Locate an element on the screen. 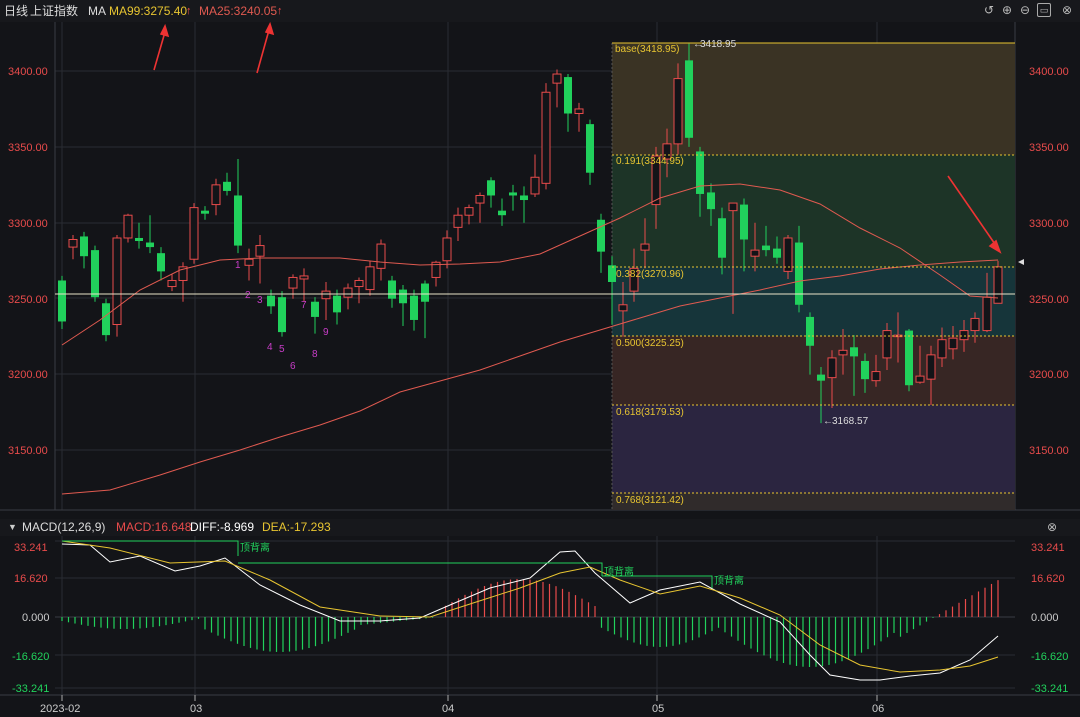 This screenshot has width=1080, height=717. collapse-icon: ▼ is located at coordinates (12, 527).